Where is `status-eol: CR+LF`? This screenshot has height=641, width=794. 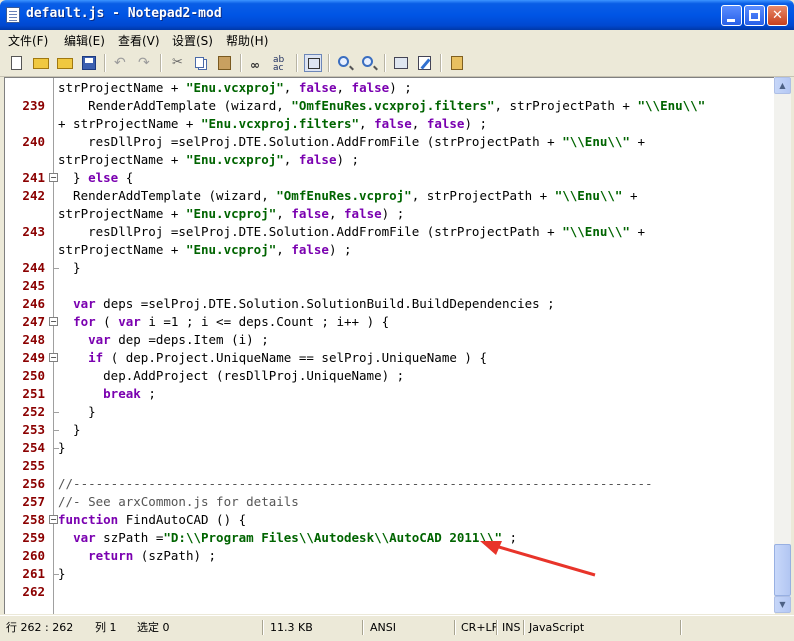 status-eol: CR+LF is located at coordinates (479, 627).